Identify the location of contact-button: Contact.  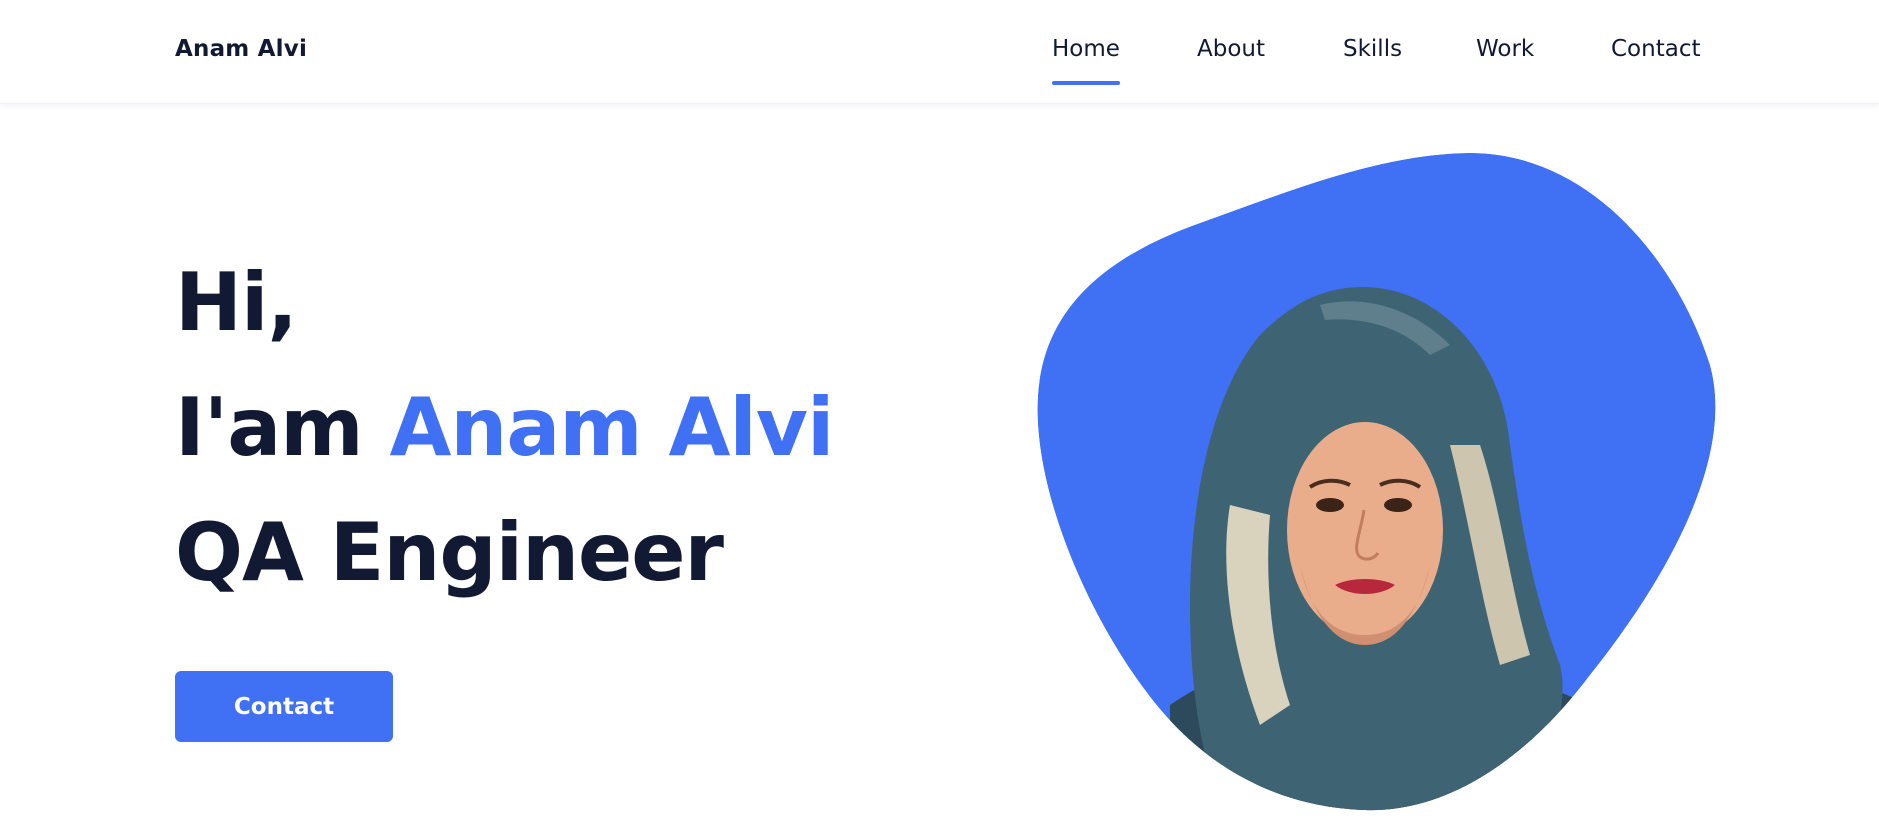
(284, 706).